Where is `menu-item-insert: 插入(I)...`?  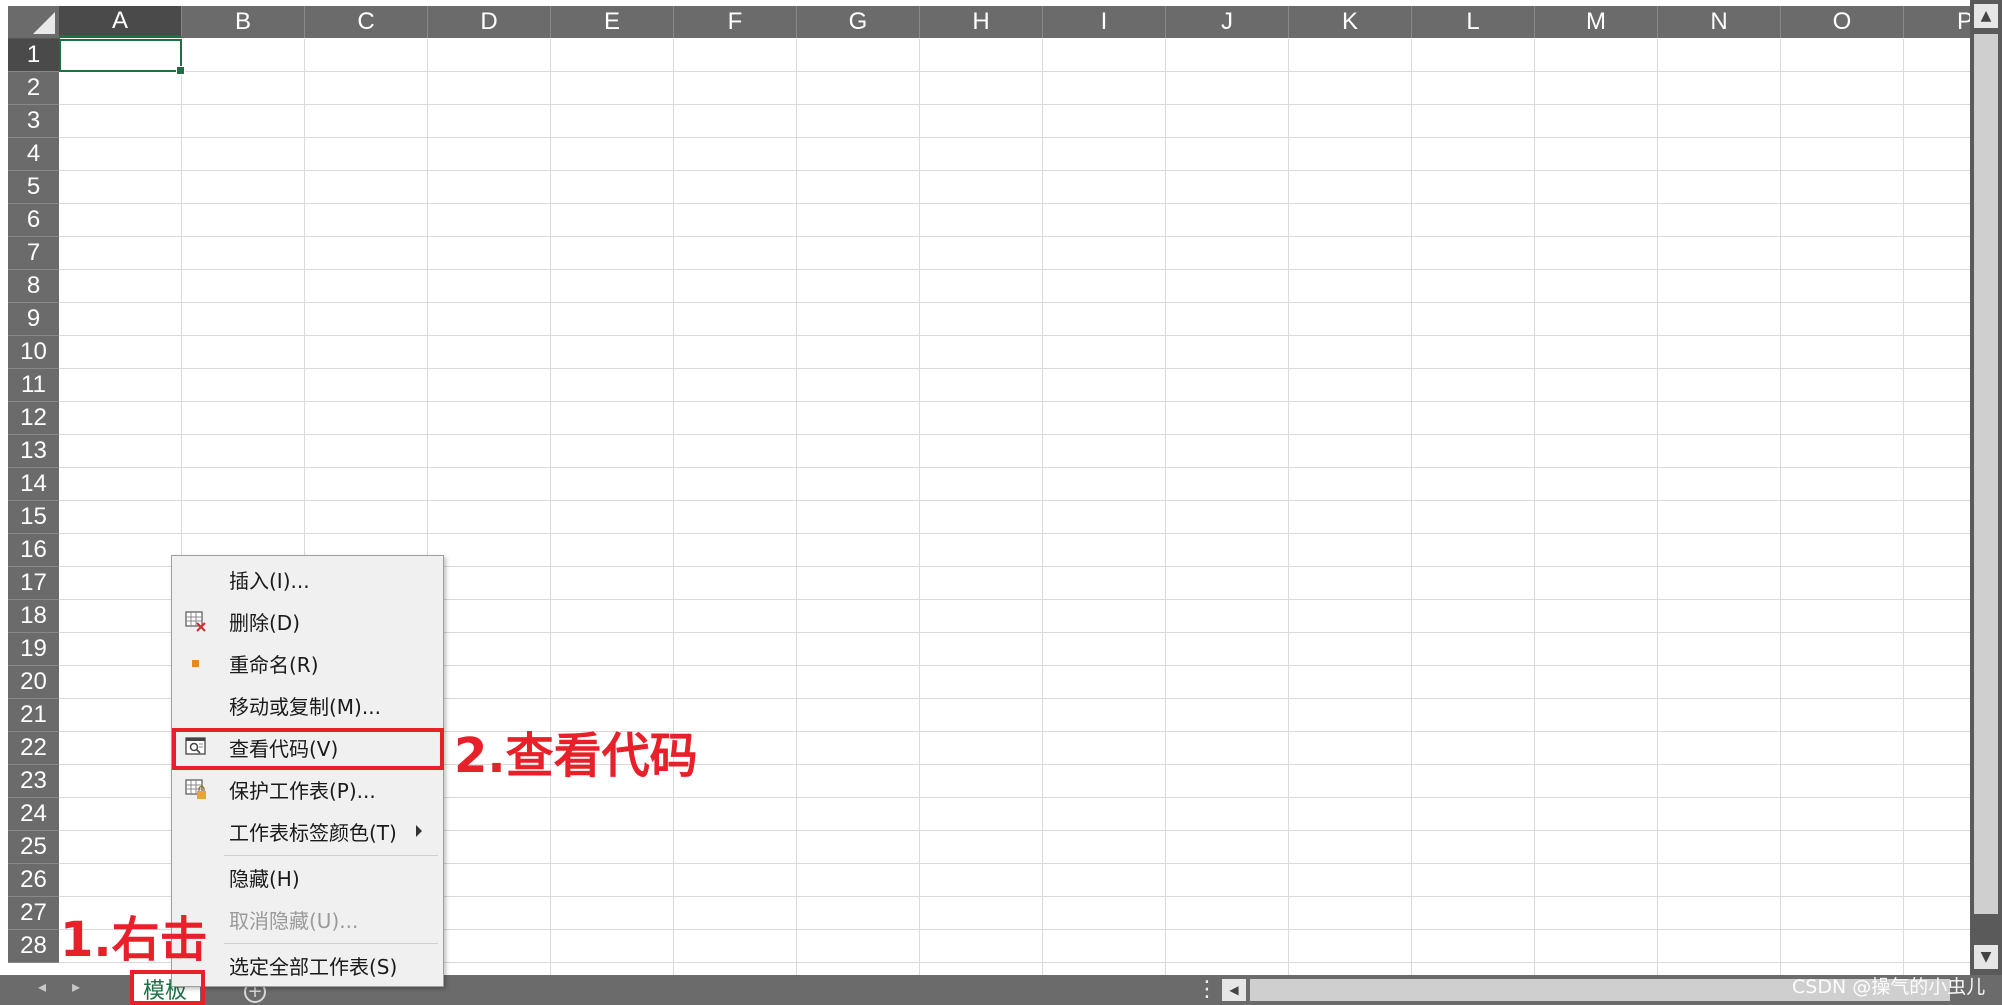
menu-item-insert: 插入(I)... is located at coordinates (307, 579).